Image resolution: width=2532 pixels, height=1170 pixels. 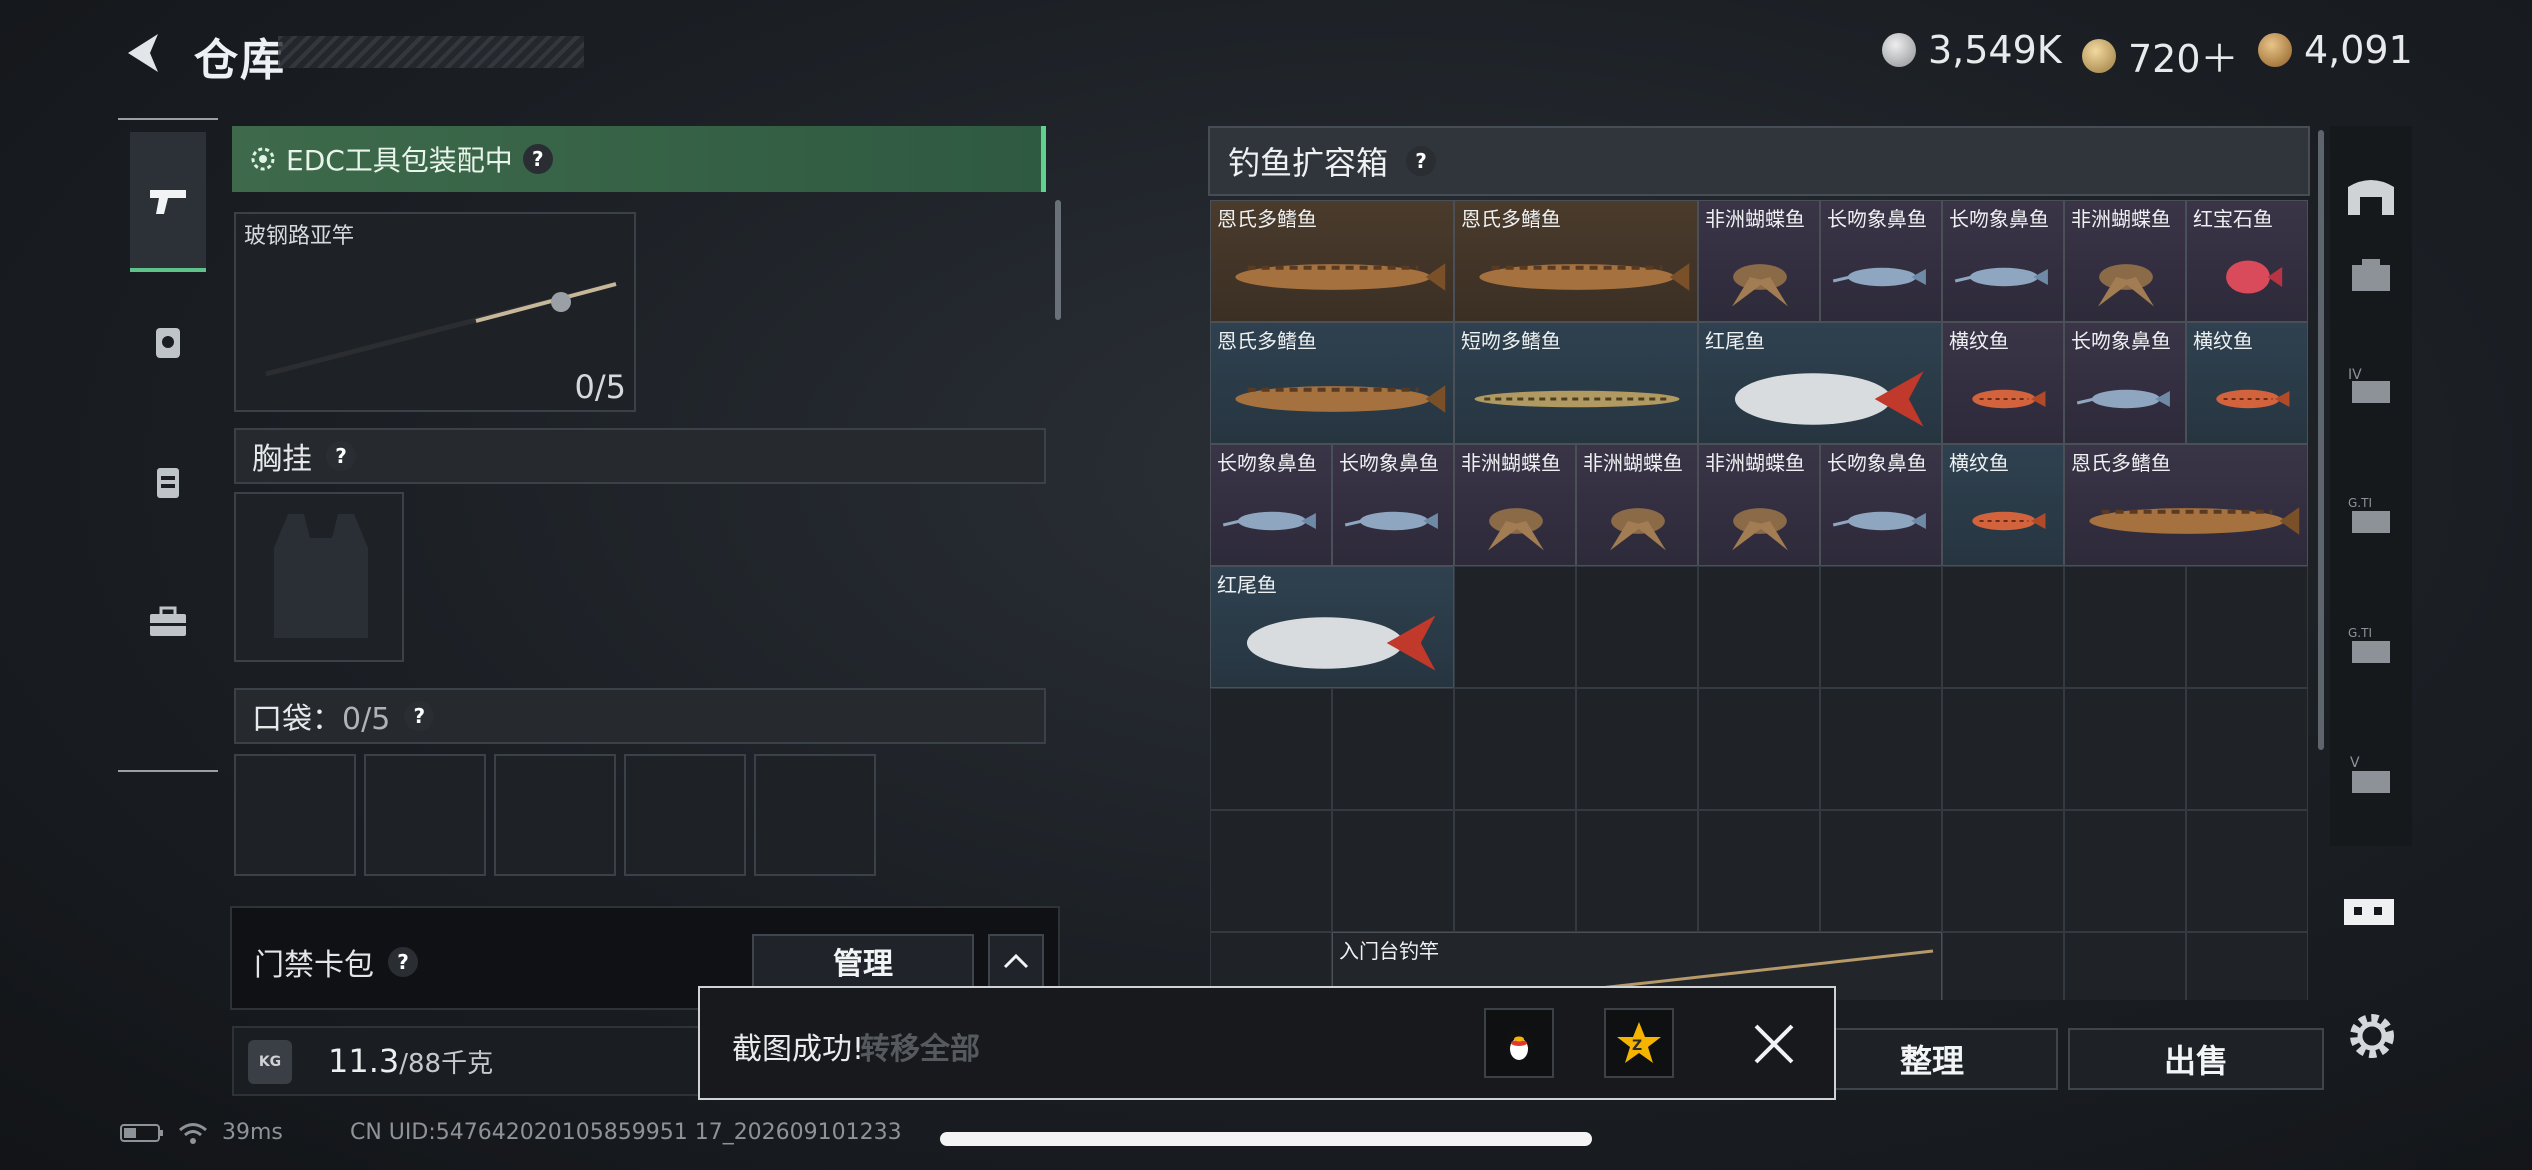 I want to click on fish-item-label: 非洲蝴蝶鱼, so click(x=1755, y=219).